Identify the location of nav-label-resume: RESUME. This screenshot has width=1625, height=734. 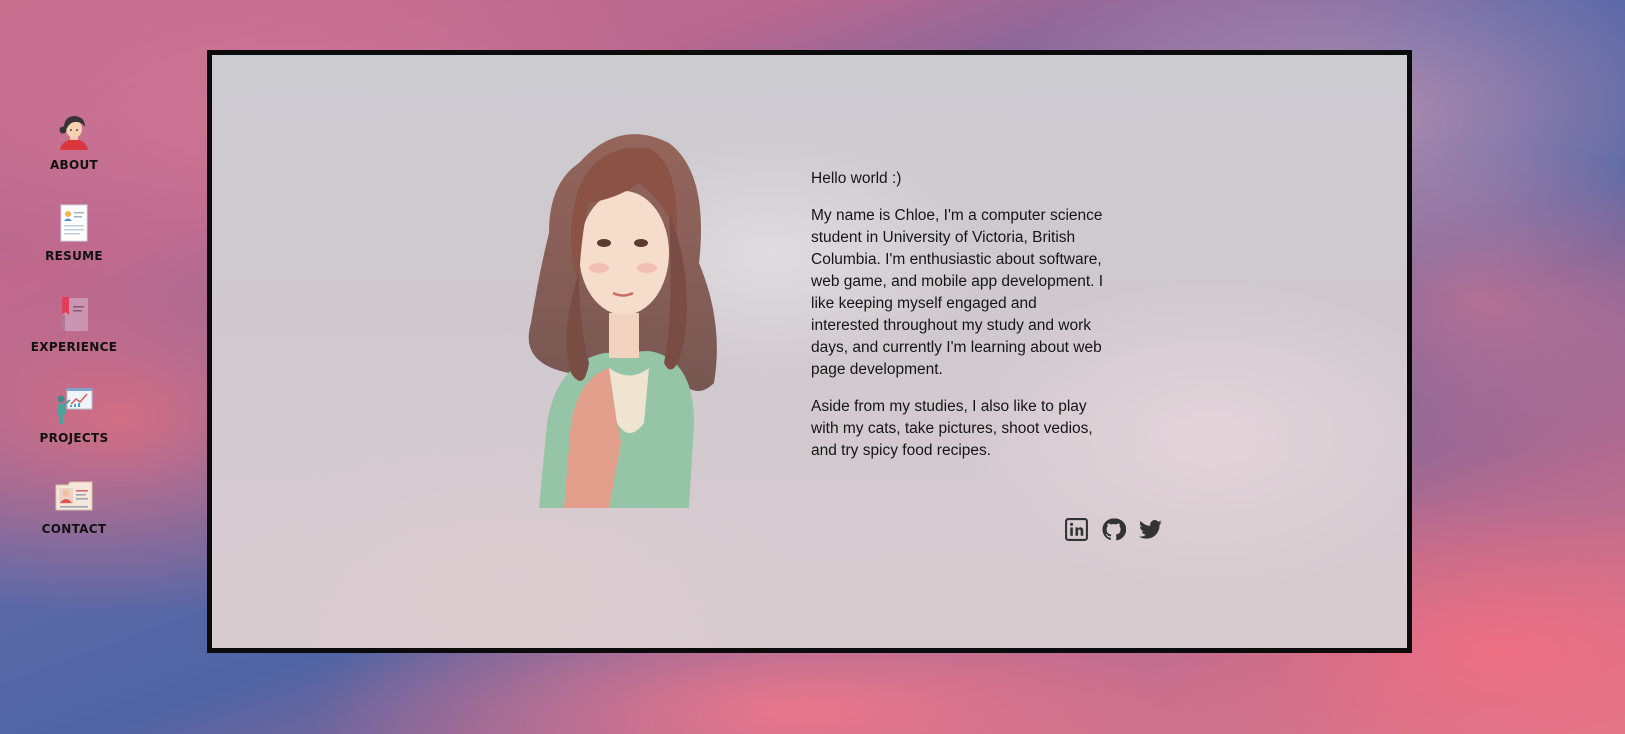
(74, 256).